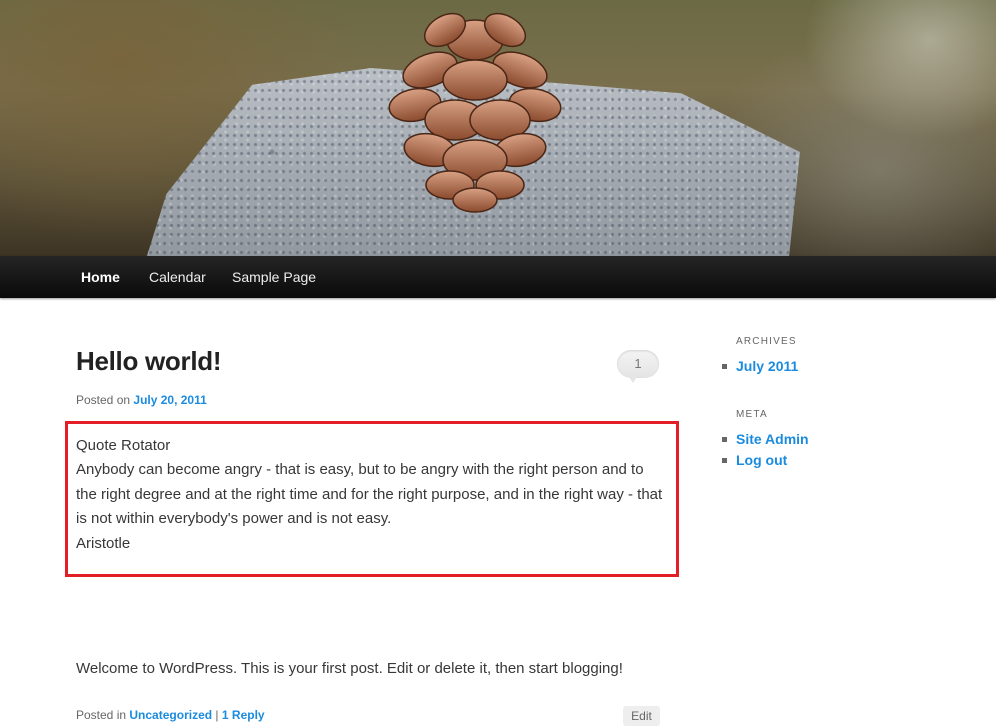 Image resolution: width=996 pixels, height=726 pixels. Describe the element at coordinates (243, 715) in the screenshot. I see `reply-link: 1 Reply` at that location.